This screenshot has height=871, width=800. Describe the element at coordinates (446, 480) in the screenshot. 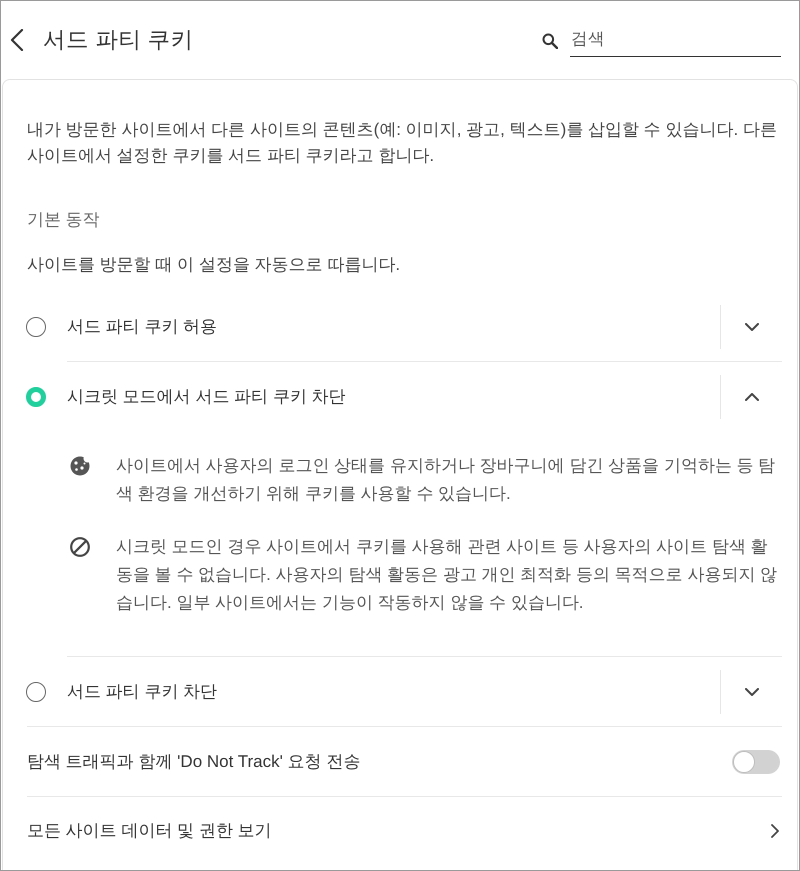

I see `detail-text: 사이트에서 사용자의 로그인 상태를 유지하거나 장바구니에 담긴 상품을 기억하는 등 탐색 환경을 개선하기 위해 쿠키를 사용할 수 있습니다.` at that location.